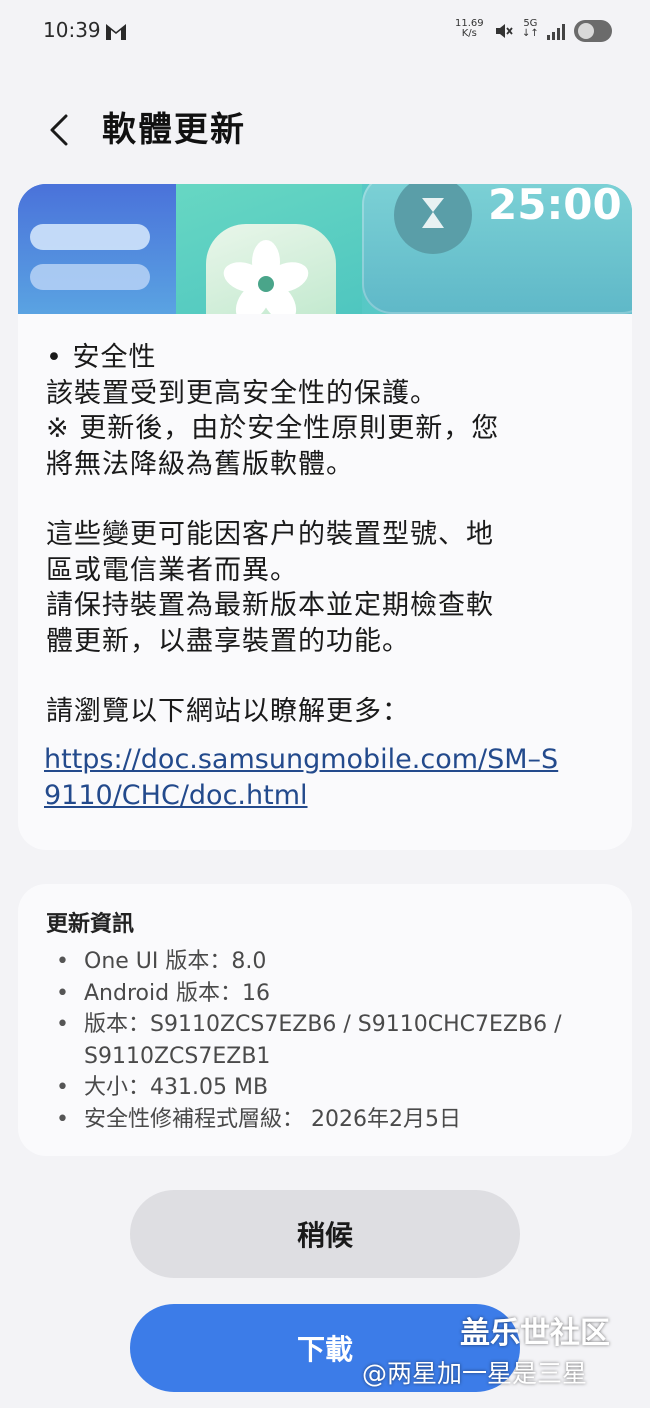  Describe the element at coordinates (242, 393) in the screenshot. I see `security-line: 該裝置受到更高安全性的保護。` at that location.